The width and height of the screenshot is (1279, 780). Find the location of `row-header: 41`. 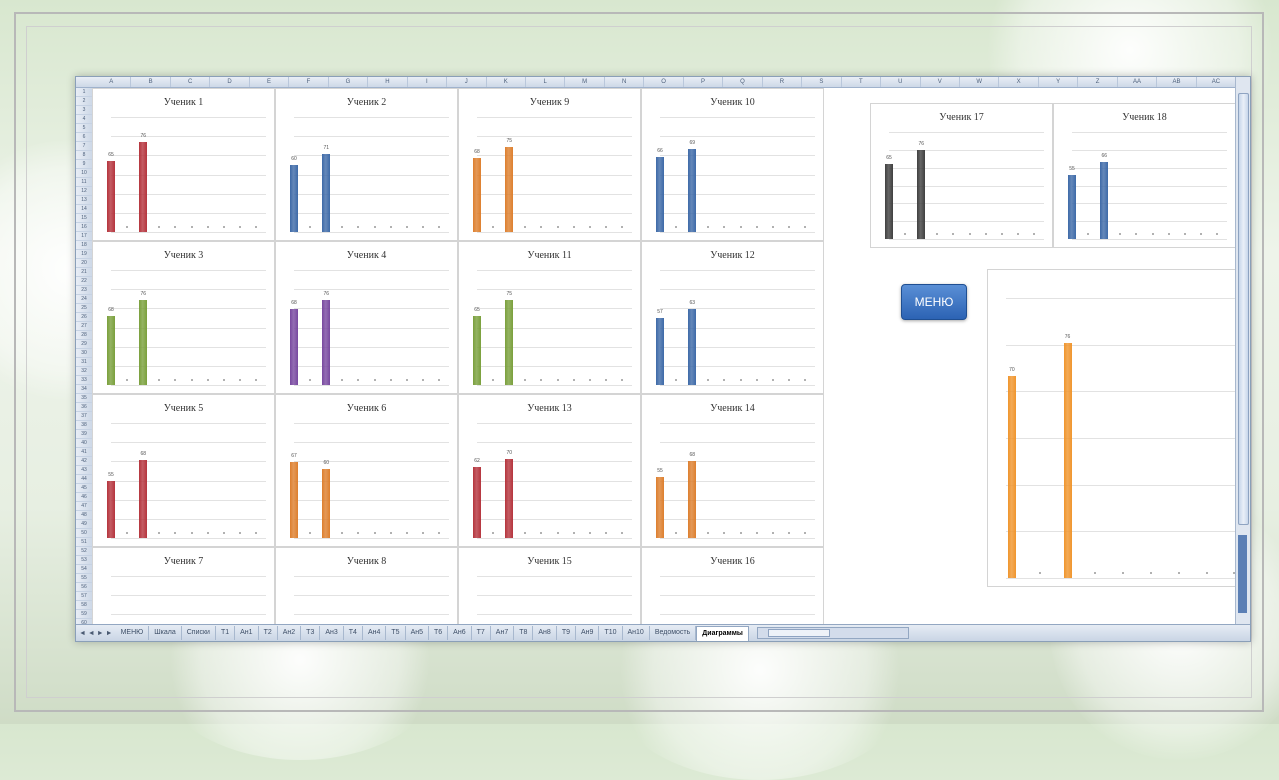

row-header: 41 is located at coordinates (84, 452).